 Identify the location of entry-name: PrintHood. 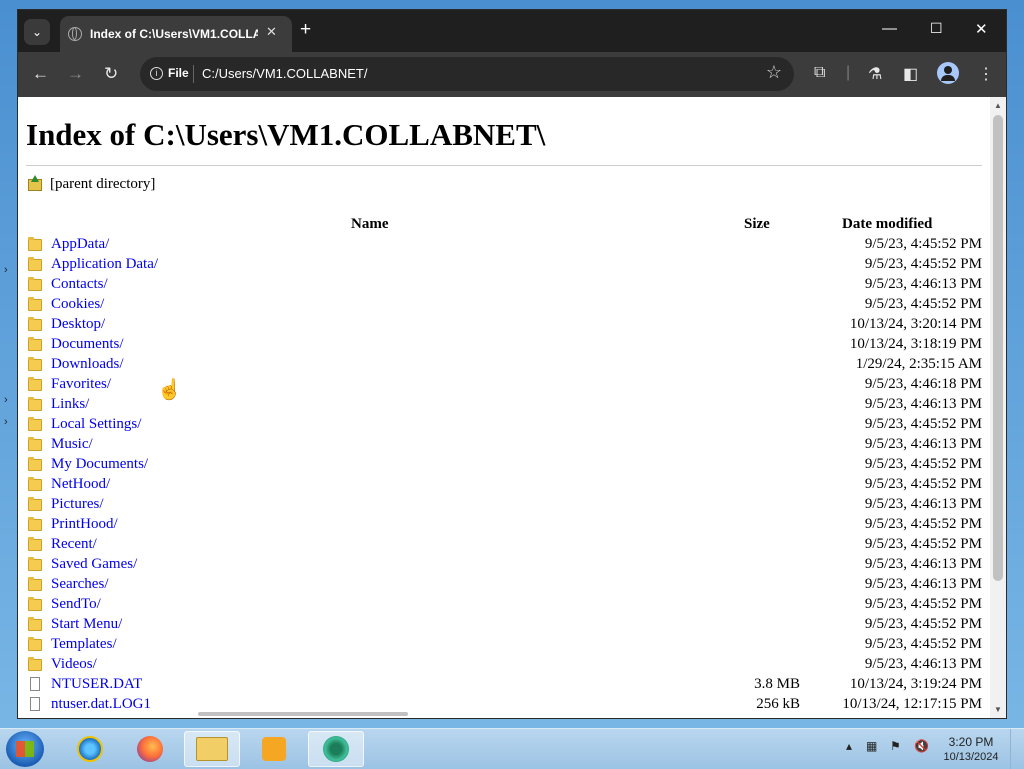
(82, 524).